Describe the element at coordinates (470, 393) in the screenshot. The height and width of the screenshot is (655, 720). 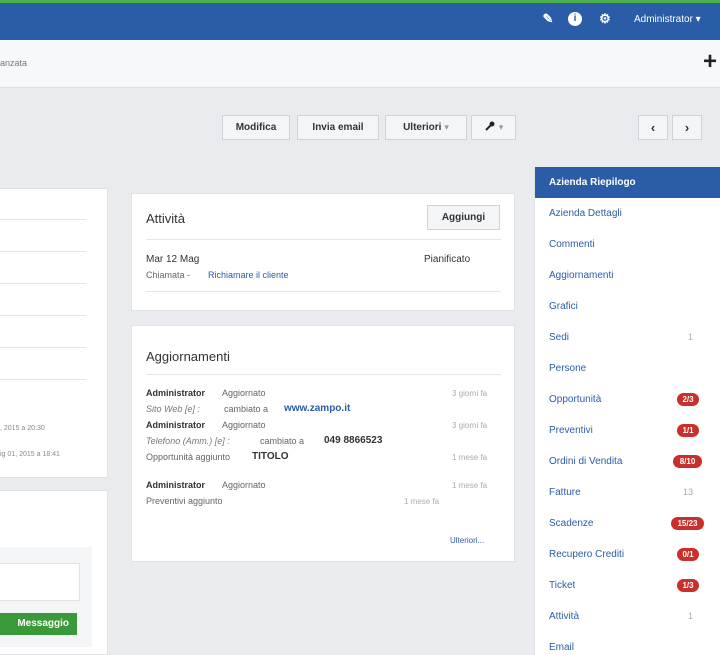
I see `update-time: 3 giorni fa` at that location.